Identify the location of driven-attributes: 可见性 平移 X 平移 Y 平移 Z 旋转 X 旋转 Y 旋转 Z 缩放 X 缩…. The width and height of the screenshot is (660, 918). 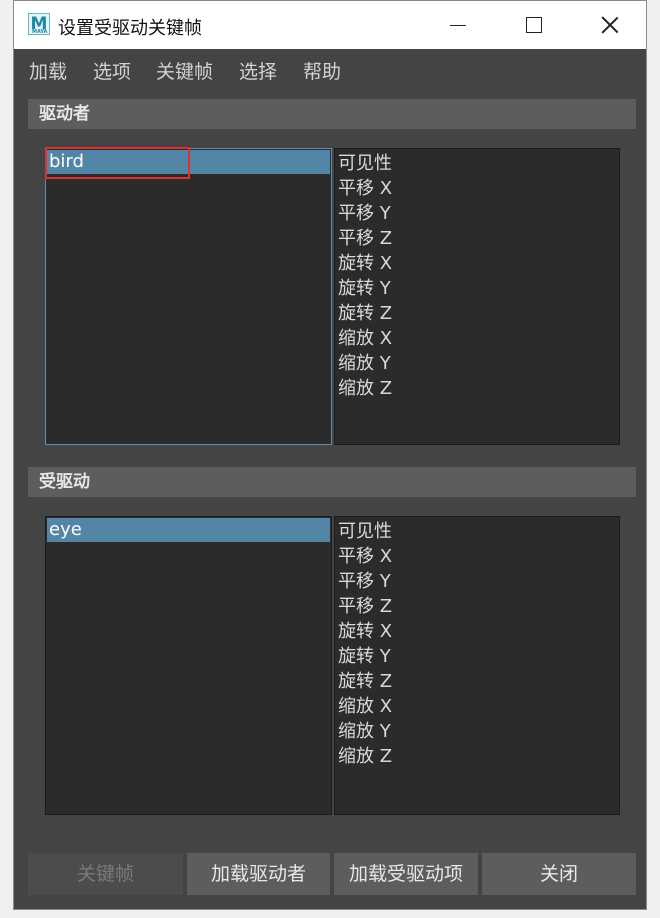
(364, 644).